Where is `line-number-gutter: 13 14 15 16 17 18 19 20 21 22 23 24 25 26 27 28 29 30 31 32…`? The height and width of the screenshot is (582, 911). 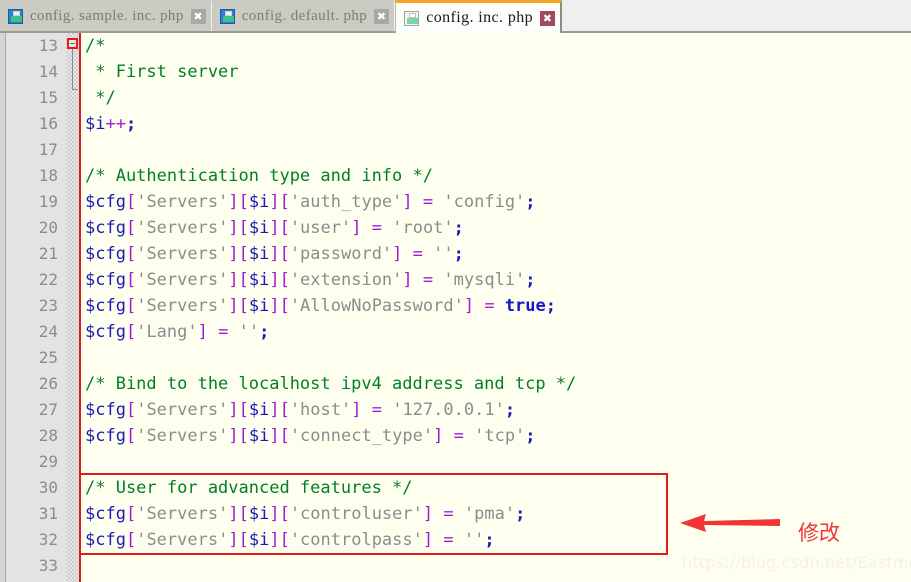 line-number-gutter: 13 14 15 16 17 18 19 20 21 22 23 24 25 26 27 28 29 30 31 32… is located at coordinates (36, 307).